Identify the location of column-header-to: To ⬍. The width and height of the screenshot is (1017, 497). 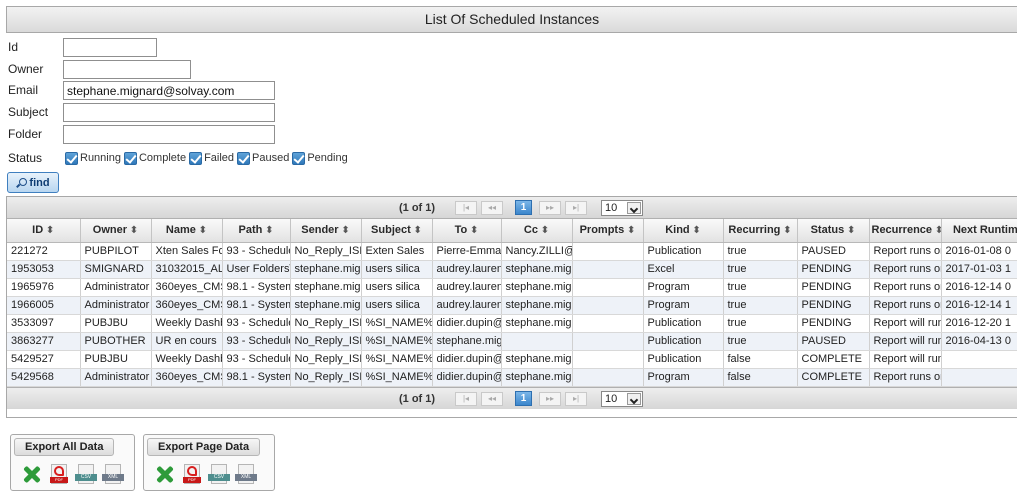
(467, 231).